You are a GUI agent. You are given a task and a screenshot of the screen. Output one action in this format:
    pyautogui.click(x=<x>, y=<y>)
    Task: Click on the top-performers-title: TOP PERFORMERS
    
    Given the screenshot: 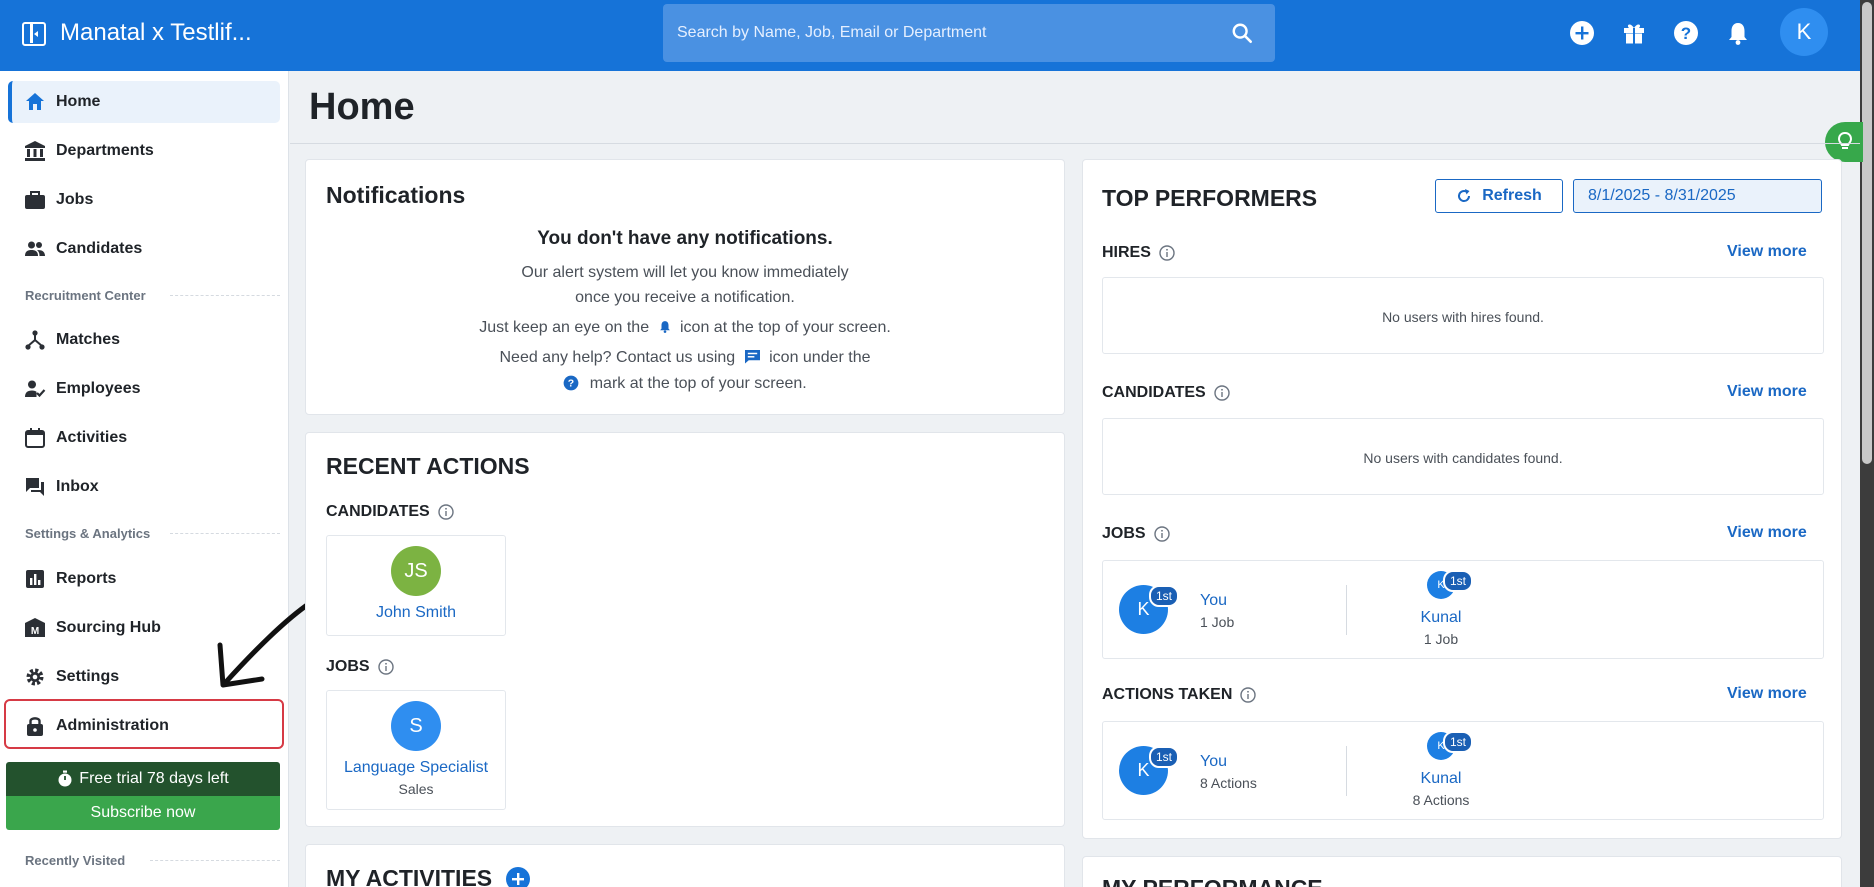 What is the action you would take?
    pyautogui.click(x=1210, y=198)
    